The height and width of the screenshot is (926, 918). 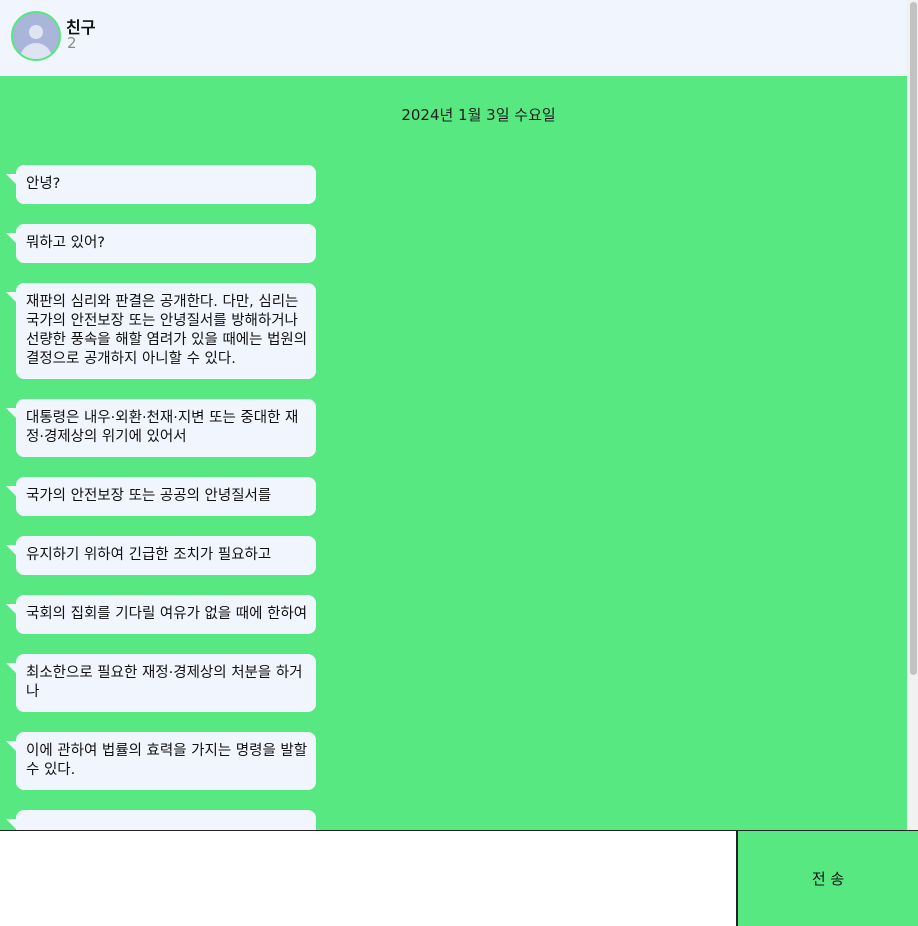 What do you see at coordinates (161, 184) in the screenshot?
I see `message-bubble: 안녕?` at bounding box center [161, 184].